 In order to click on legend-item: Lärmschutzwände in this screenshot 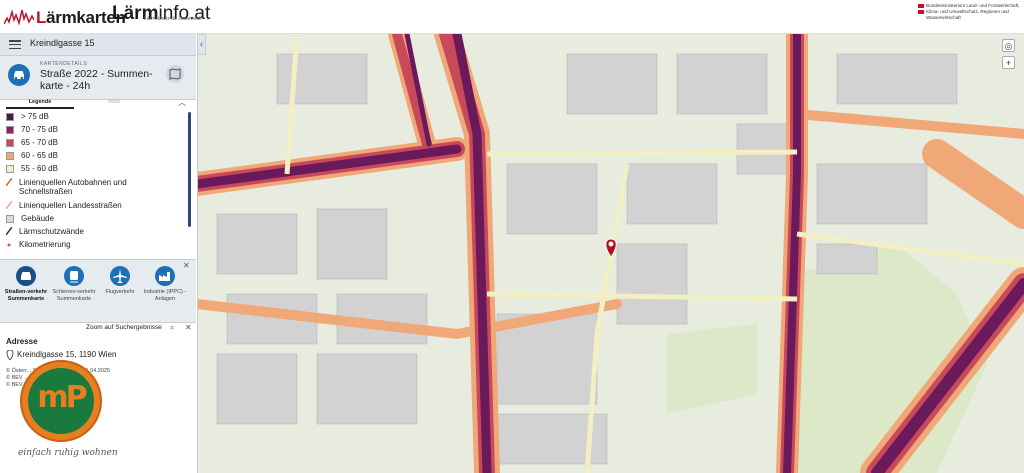, I will do `click(45, 231)`.